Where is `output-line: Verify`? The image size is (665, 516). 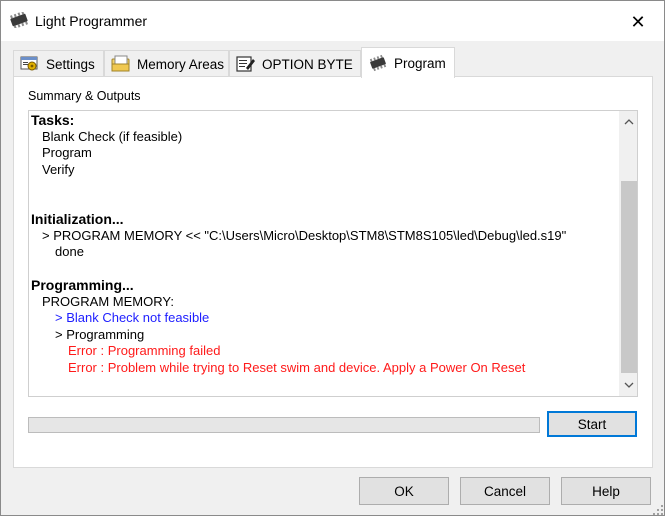
output-line: Verify is located at coordinates (58, 169).